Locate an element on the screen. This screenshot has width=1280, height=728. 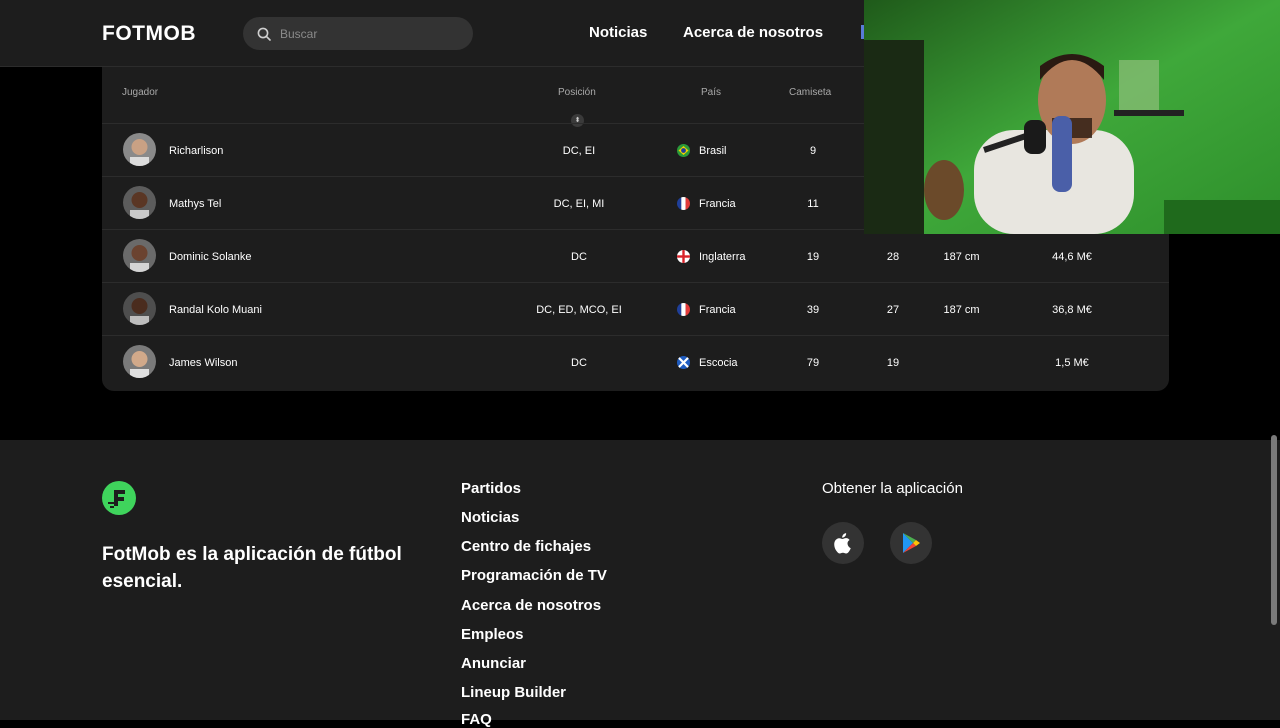
get-app-title: Obtener la aplicación is located at coordinates (892, 488).